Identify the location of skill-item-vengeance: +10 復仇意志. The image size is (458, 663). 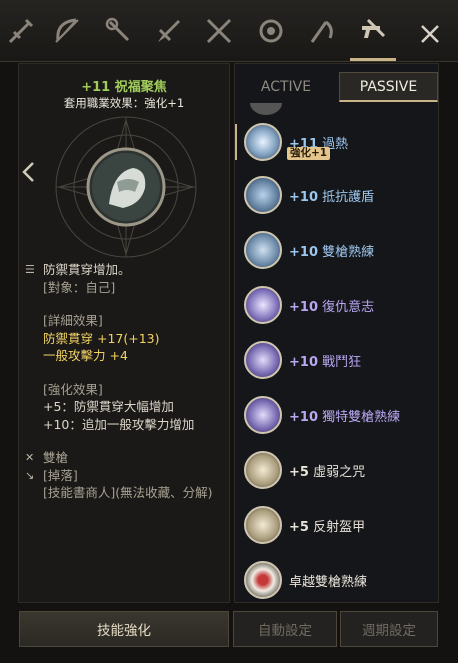
(336, 305).